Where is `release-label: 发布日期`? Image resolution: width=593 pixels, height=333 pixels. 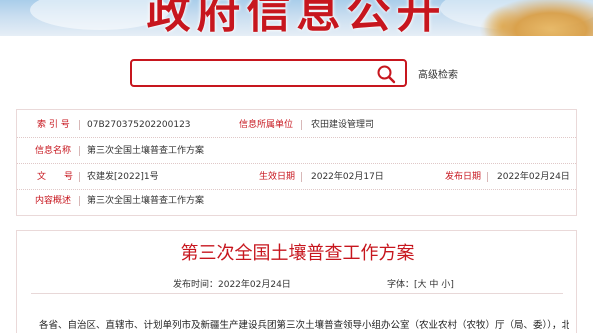 release-label: 发布日期 is located at coordinates (463, 177).